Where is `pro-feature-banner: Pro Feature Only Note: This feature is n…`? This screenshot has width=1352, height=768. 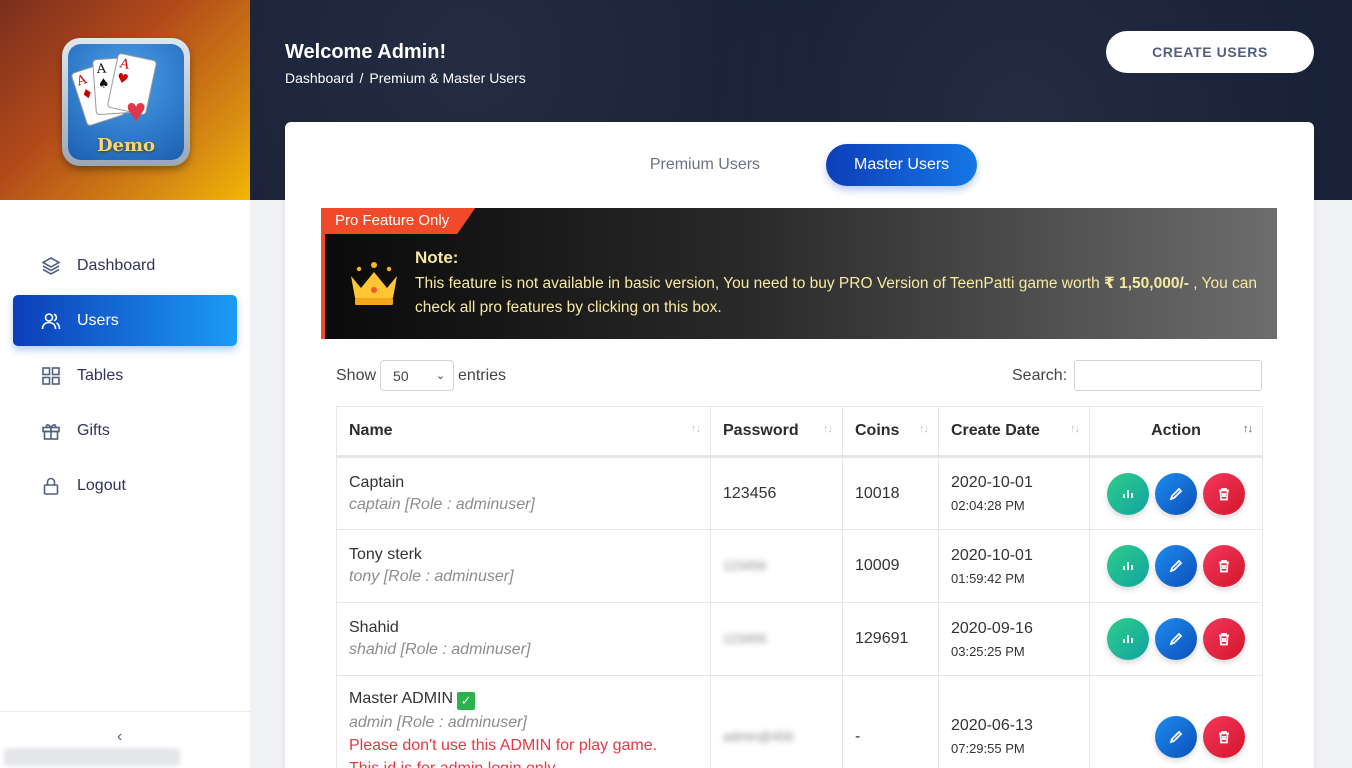
pro-feature-banner: Pro Feature Only Note: This feature is n… is located at coordinates (799, 273).